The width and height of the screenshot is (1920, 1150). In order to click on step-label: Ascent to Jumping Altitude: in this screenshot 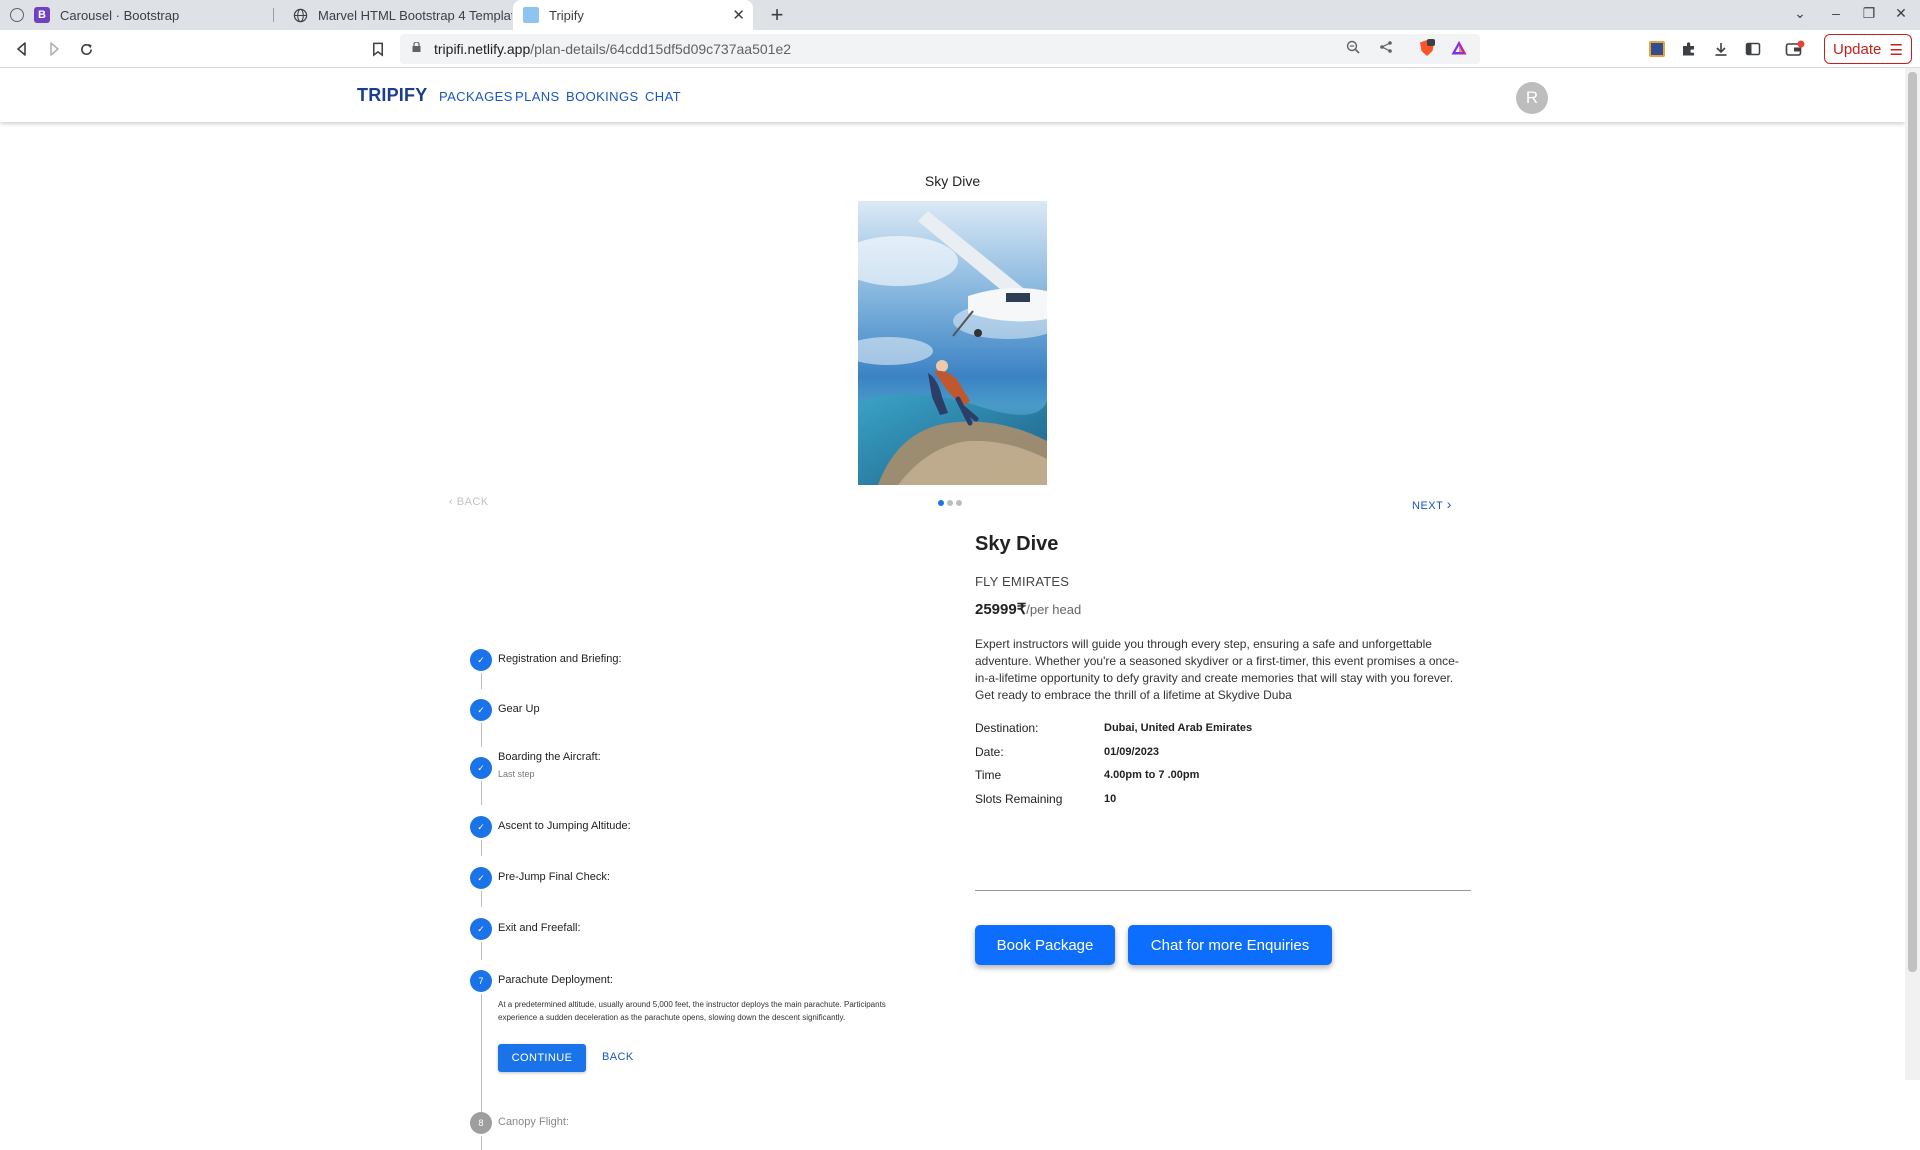, I will do `click(564, 826)`.